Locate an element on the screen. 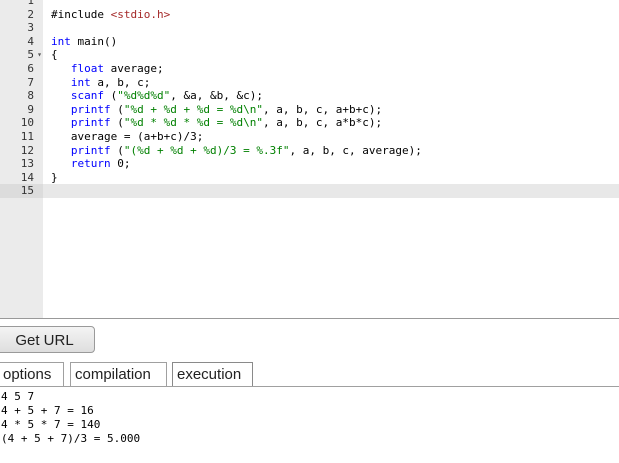 The width and height of the screenshot is (619, 463). code-token: main() is located at coordinates (94, 41).